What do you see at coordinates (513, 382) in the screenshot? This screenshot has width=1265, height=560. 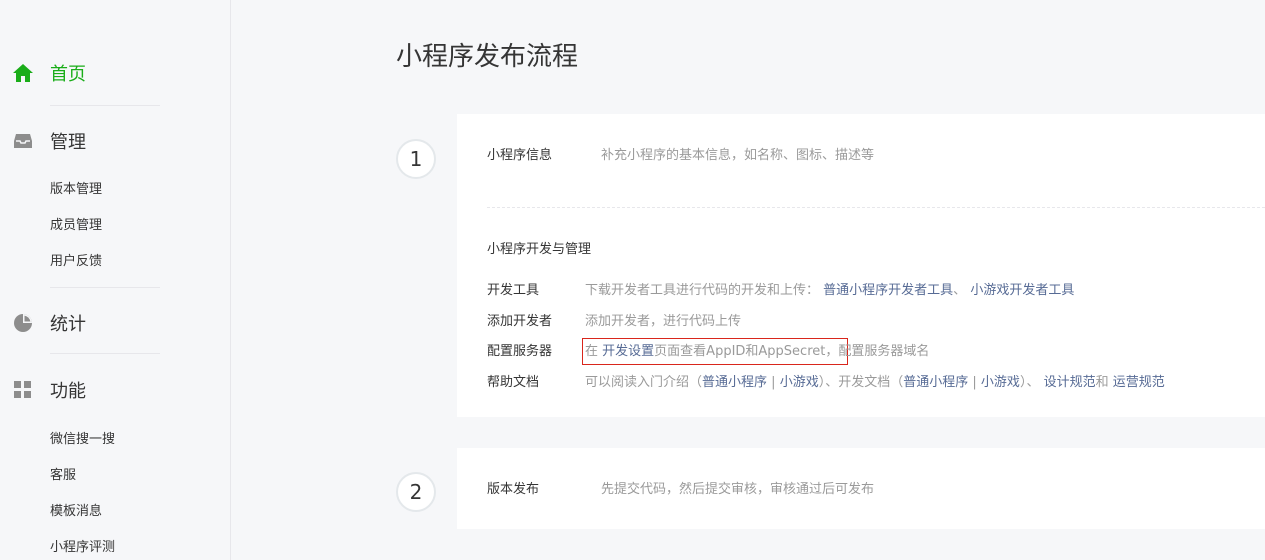 I see `help-docs-label: 帮助文档` at bounding box center [513, 382].